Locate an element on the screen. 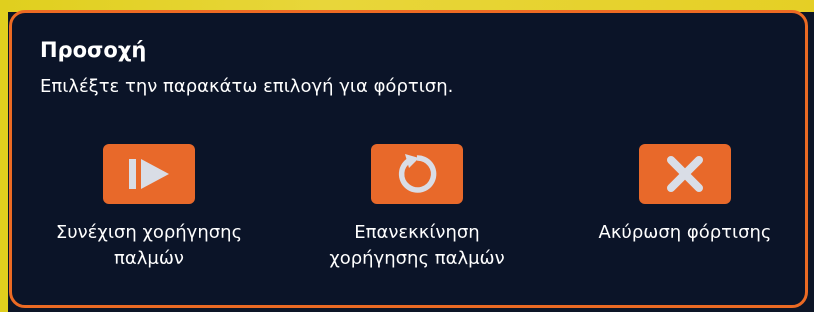  resume-icon-tile is located at coordinates (149, 174).